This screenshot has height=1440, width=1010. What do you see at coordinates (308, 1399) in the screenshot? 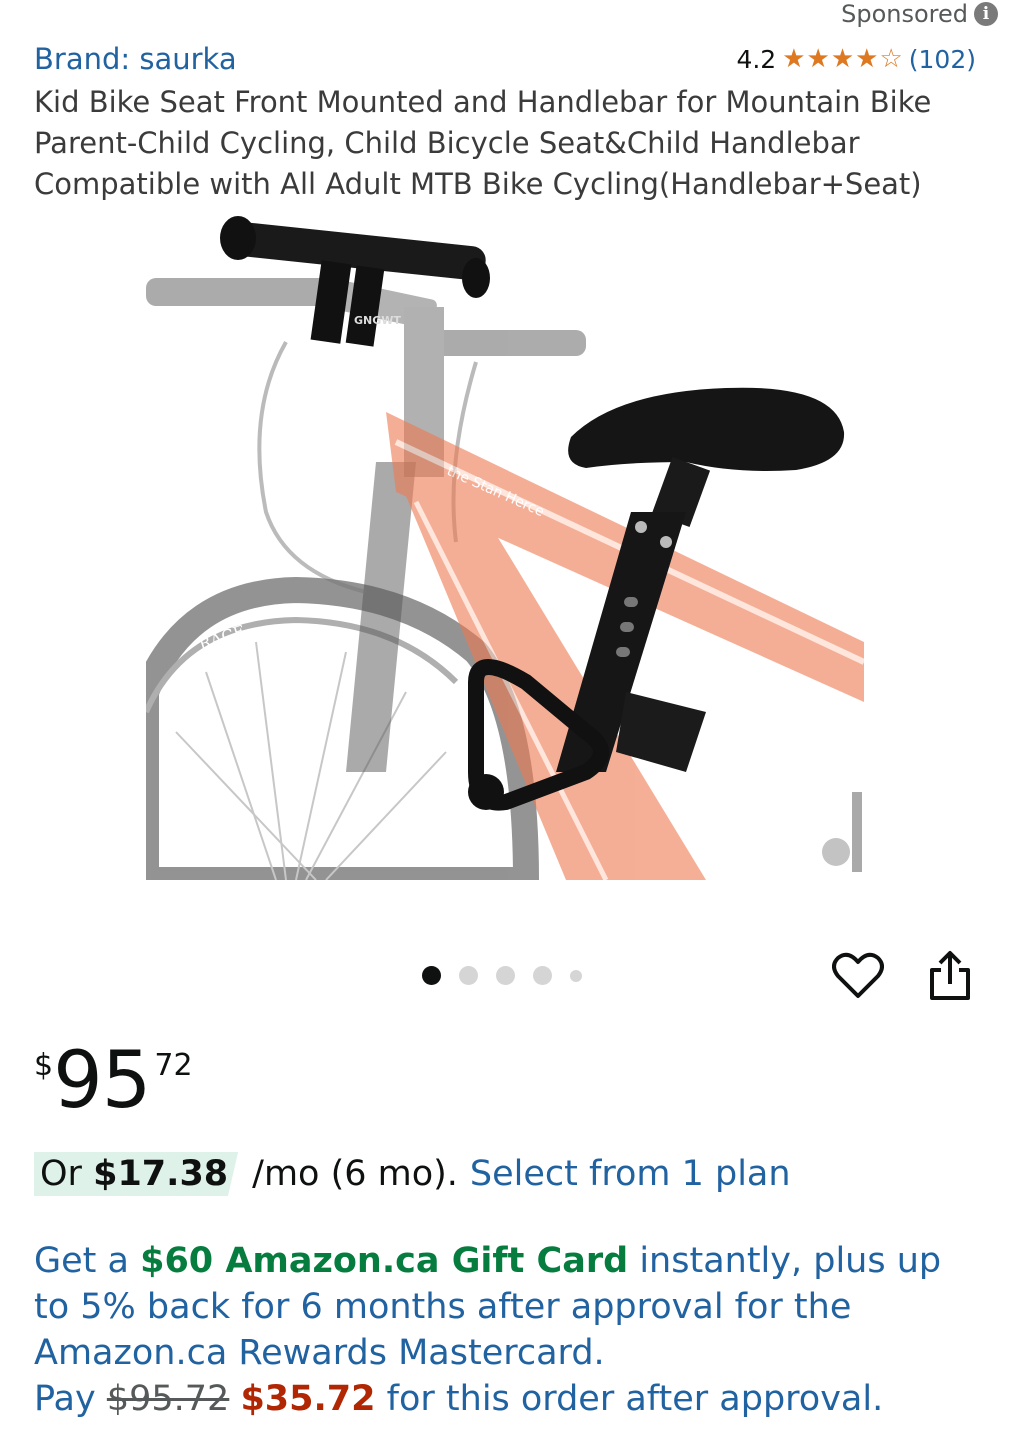
I see `promo-new-price: $35.72` at bounding box center [308, 1399].